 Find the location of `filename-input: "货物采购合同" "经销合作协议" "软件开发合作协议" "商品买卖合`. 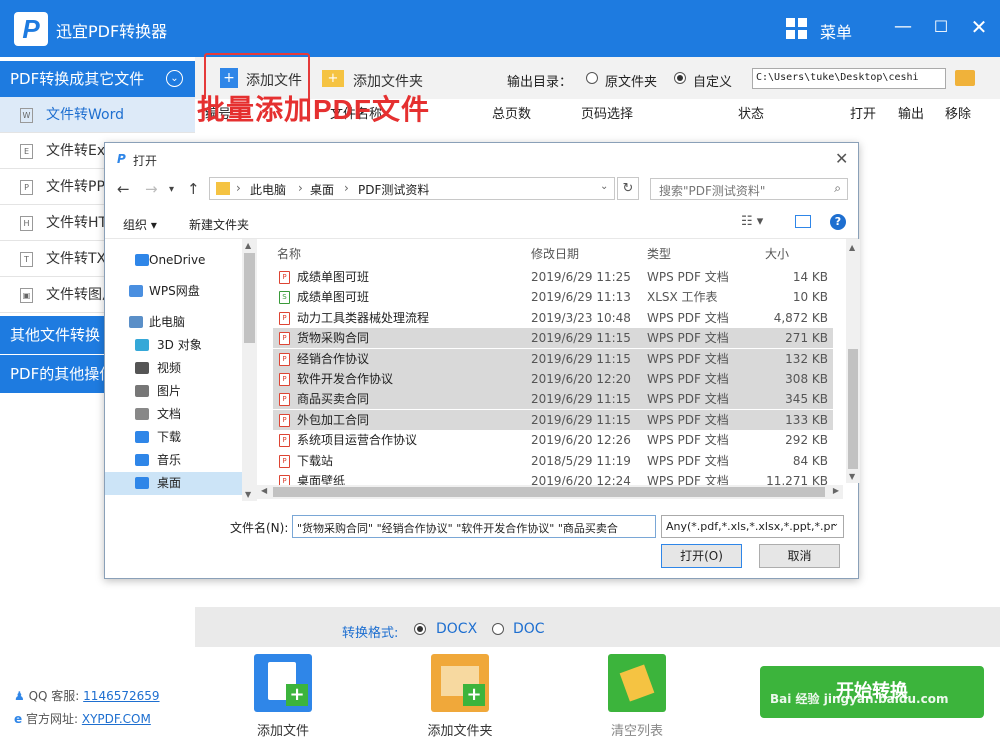

filename-input: "货物采购合同" "经销合作协议" "软件开发合作协议" "商品买卖合 is located at coordinates (474, 526).